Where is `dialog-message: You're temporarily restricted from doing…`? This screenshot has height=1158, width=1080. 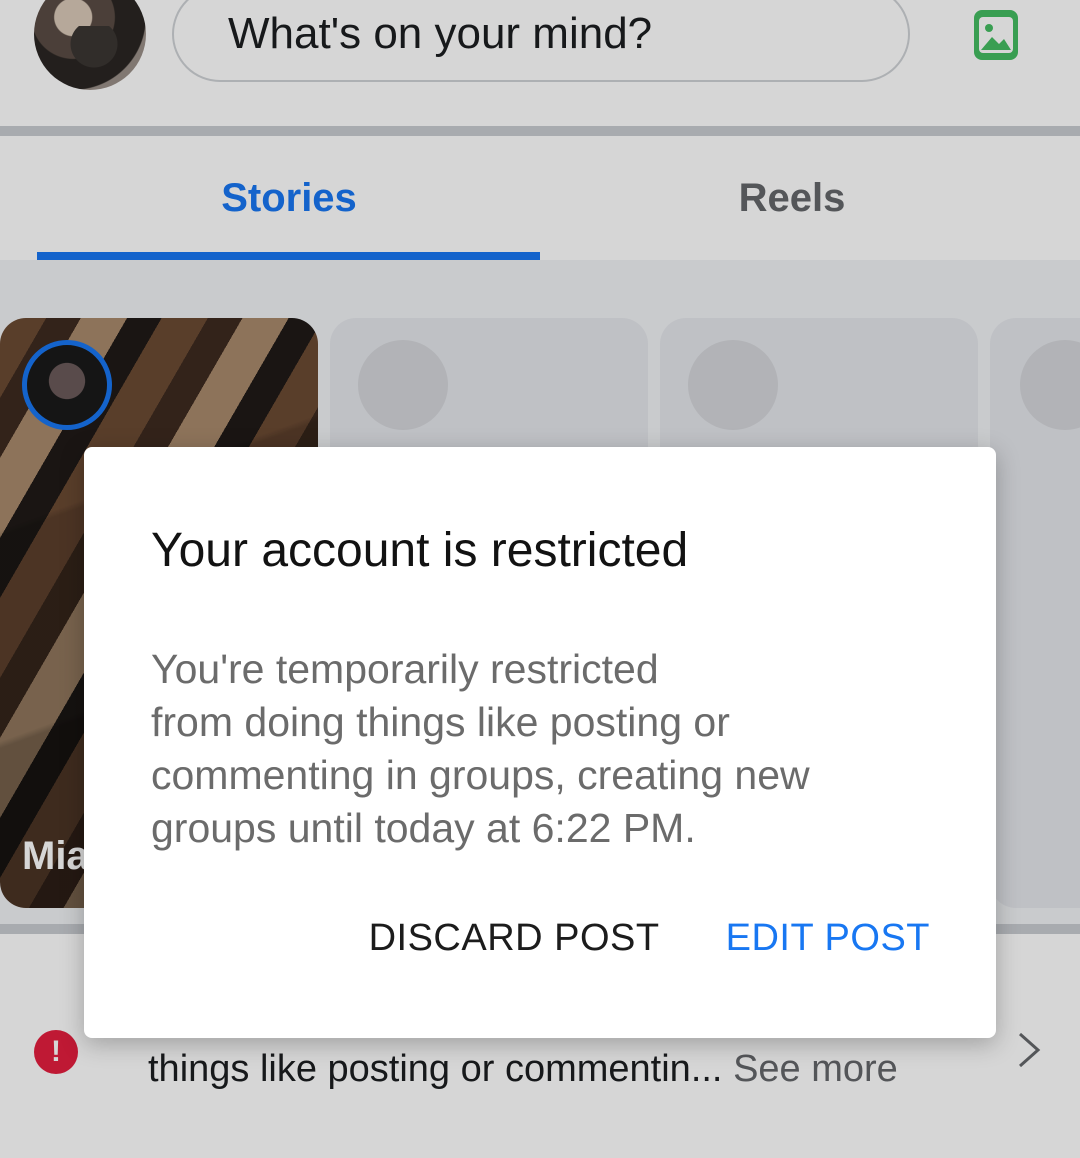 dialog-message: You're temporarily restricted from doing… is located at coordinates (541, 749).